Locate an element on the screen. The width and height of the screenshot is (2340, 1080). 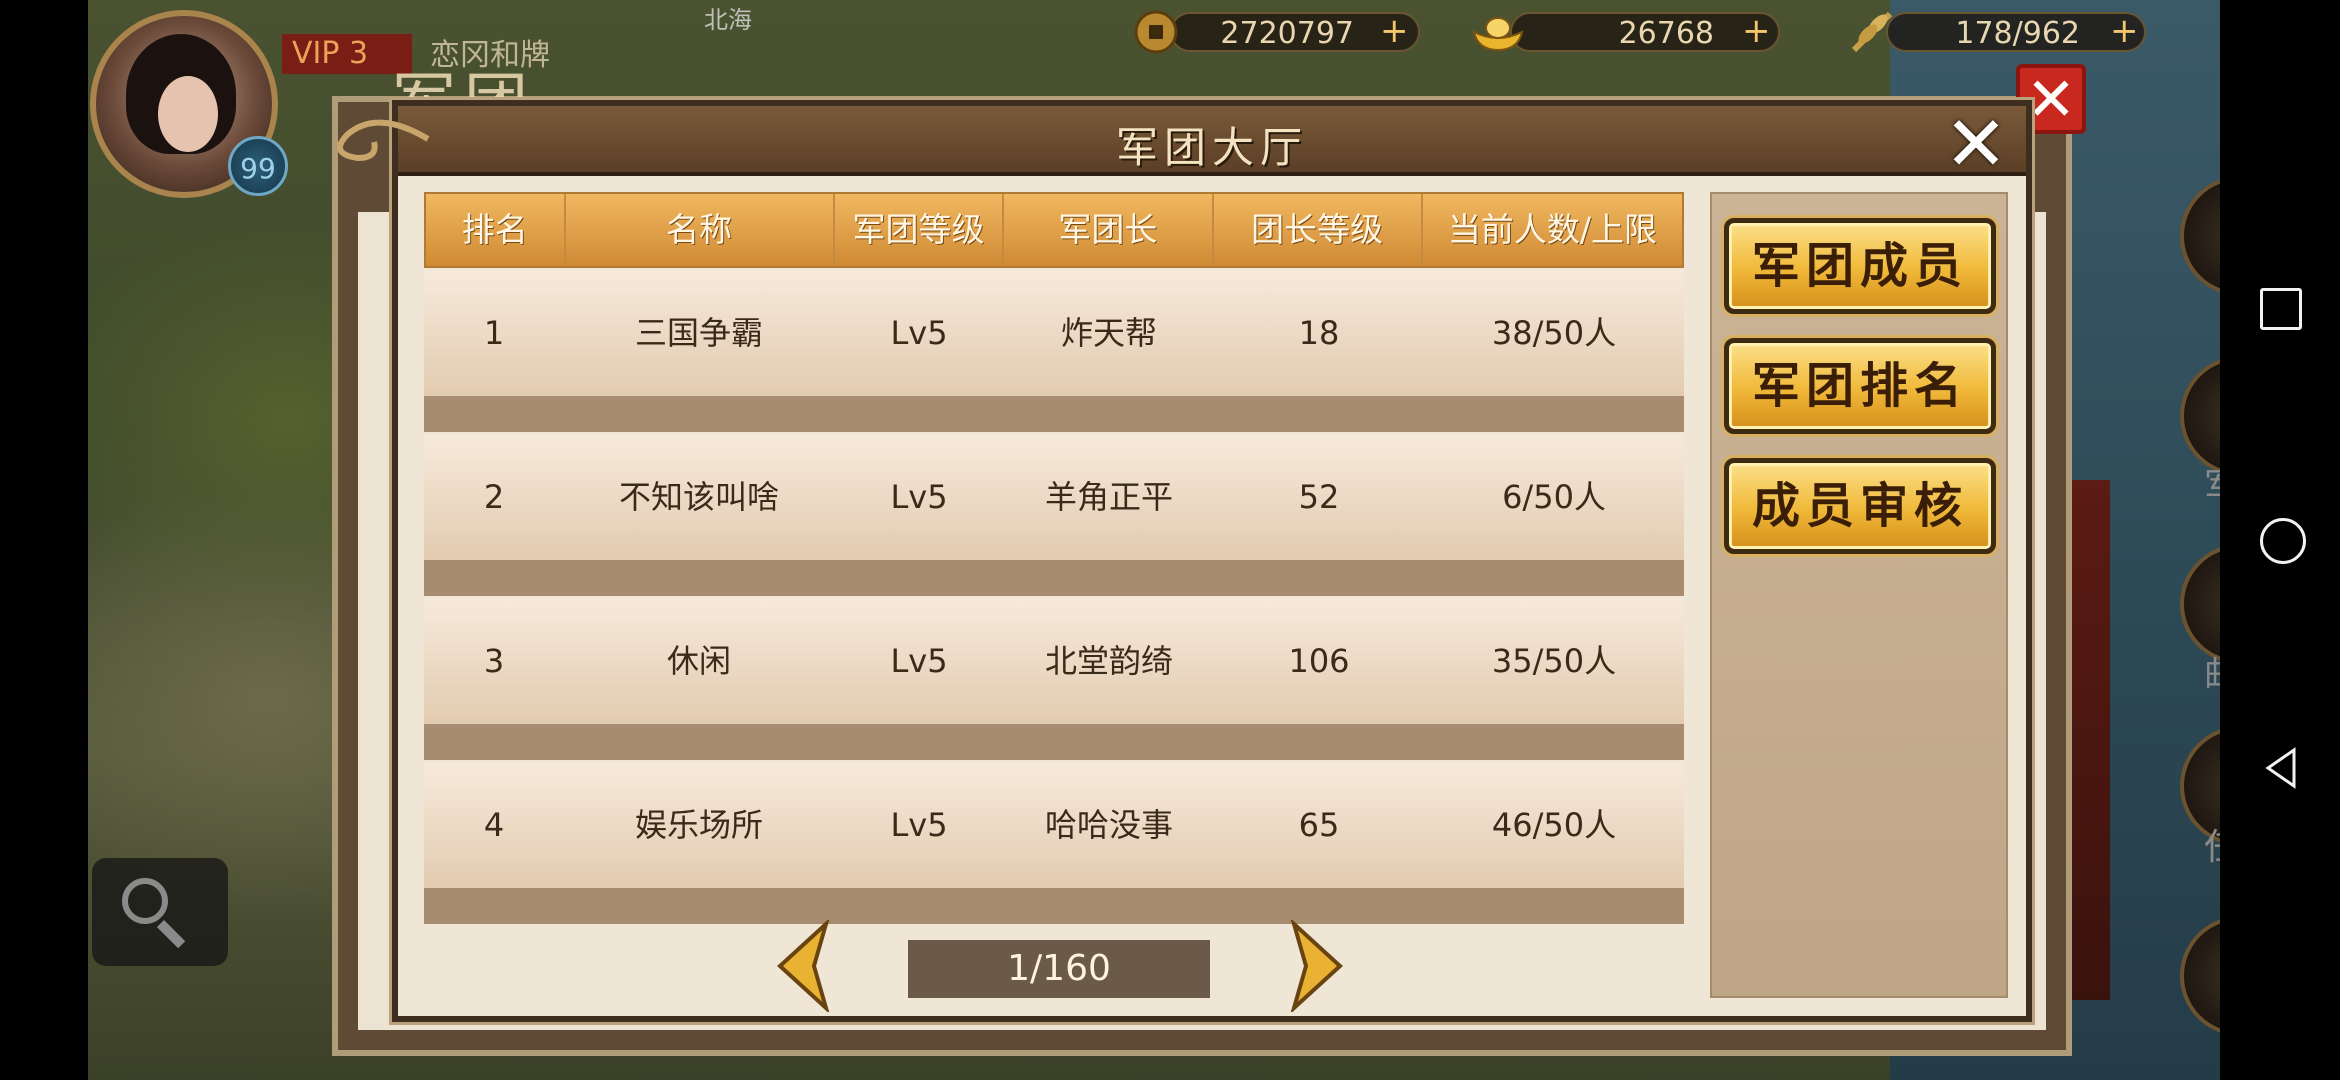
cell-rank: 4 is located at coordinates (494, 825).